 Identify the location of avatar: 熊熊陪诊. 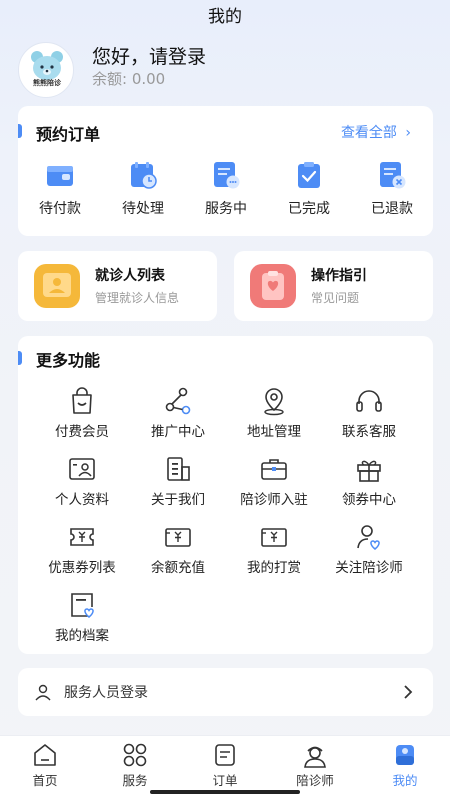
(46, 70).